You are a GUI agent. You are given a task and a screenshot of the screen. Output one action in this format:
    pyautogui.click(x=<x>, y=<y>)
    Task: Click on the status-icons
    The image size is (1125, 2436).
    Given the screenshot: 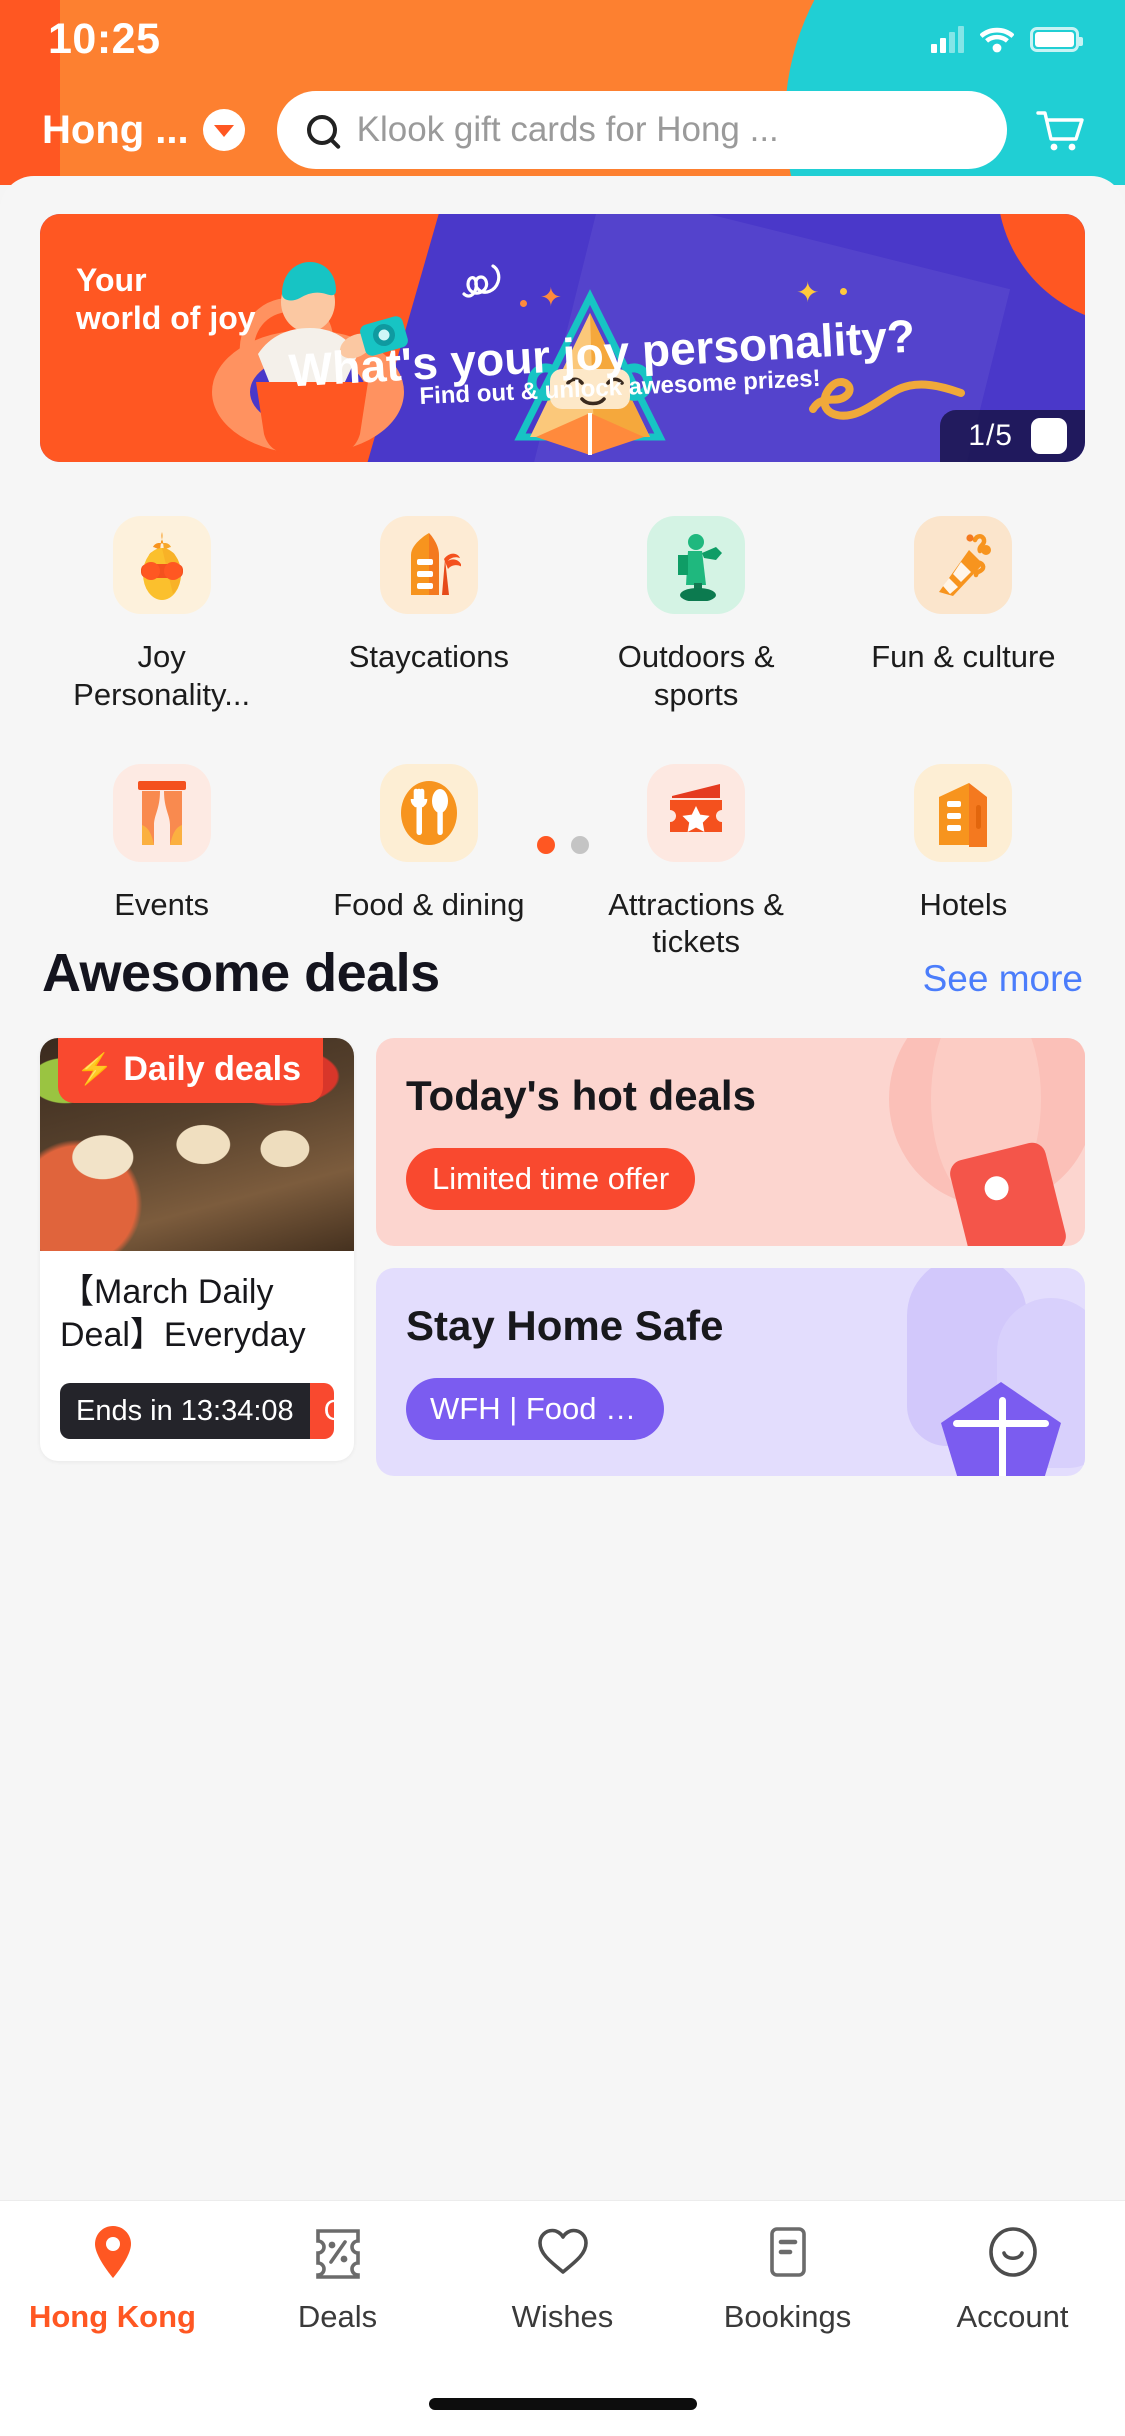 What is the action you would take?
    pyautogui.click(x=1007, y=39)
    